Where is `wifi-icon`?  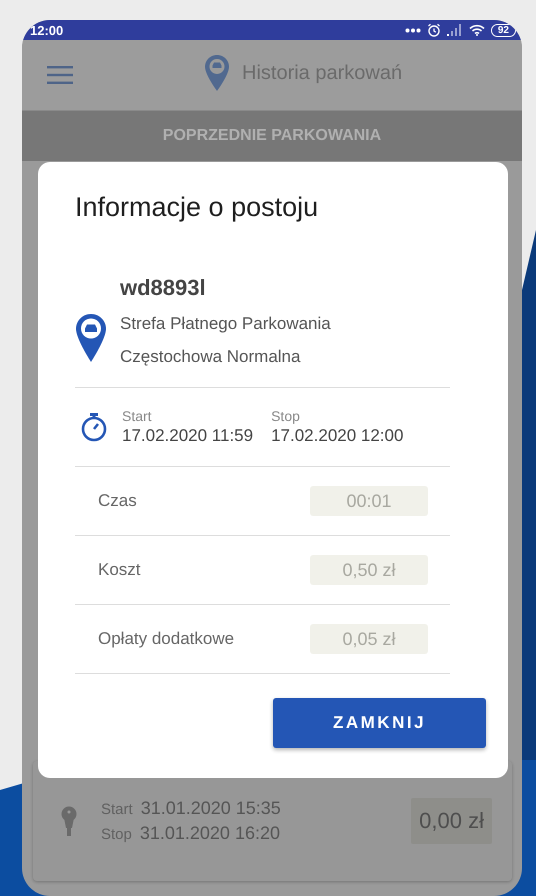
wifi-icon is located at coordinates (476, 30).